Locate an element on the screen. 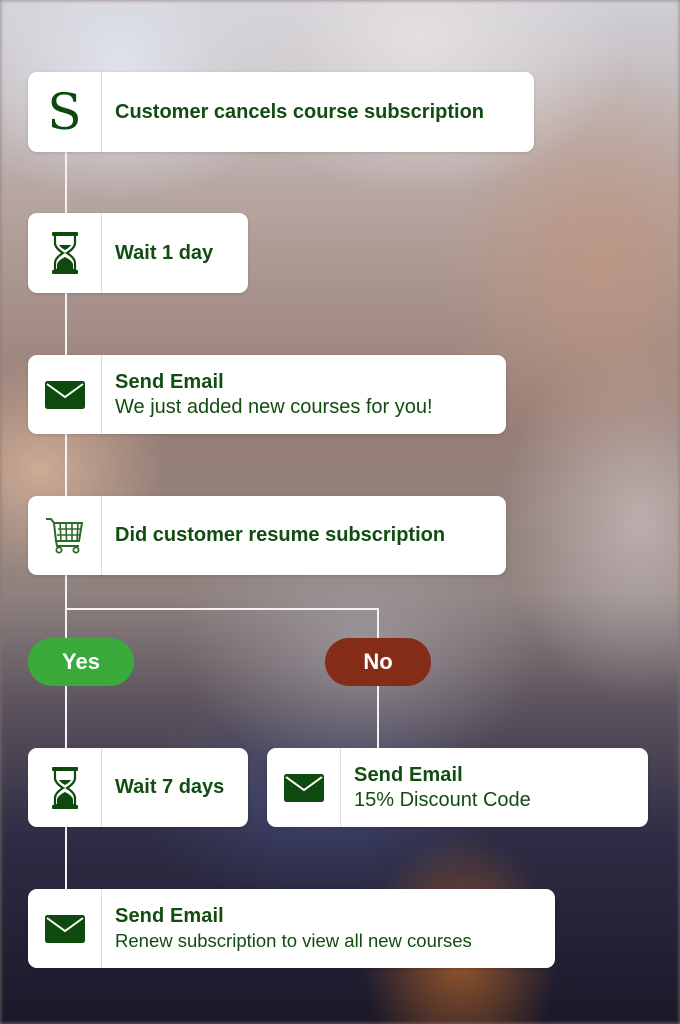 The image size is (680, 1024). condition-card: Did customer resume subscription is located at coordinates (267, 535).